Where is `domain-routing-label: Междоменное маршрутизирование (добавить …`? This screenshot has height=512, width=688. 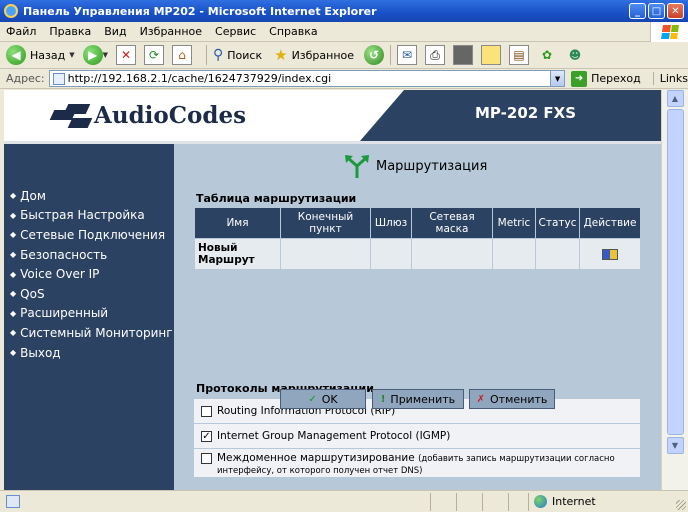
domain-routing-label: Междоменное маршрутизирование (добавить … is located at coordinates (416, 464).